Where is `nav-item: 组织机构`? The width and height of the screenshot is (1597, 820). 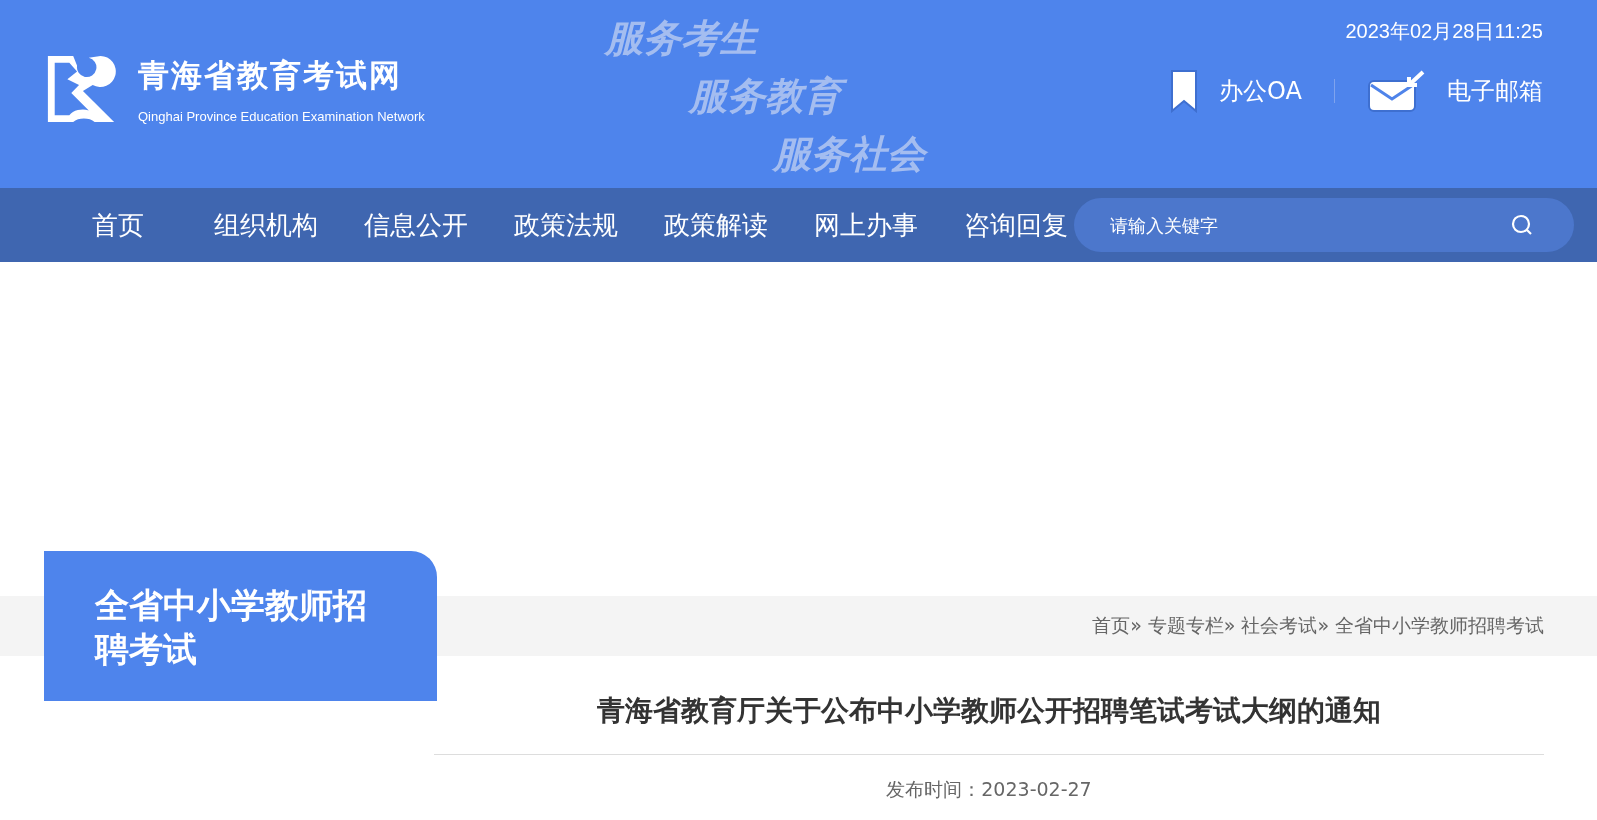 nav-item: 组织机构 is located at coordinates (269, 225).